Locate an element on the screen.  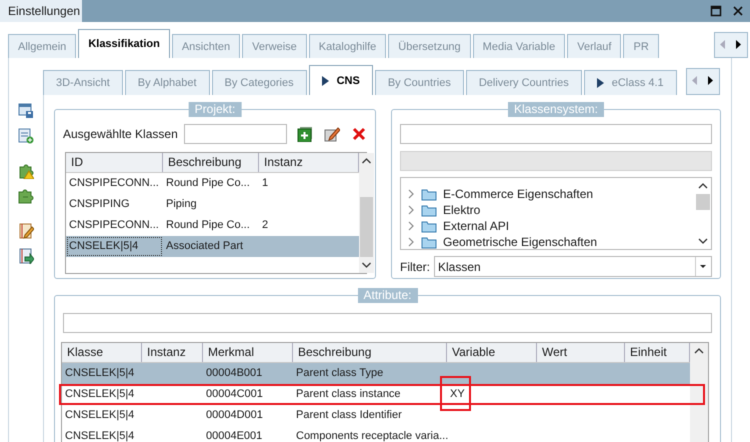
table-row: CNSELEK|5|4 00004C001 Parent class instance XY is located at coordinates (376, 394).